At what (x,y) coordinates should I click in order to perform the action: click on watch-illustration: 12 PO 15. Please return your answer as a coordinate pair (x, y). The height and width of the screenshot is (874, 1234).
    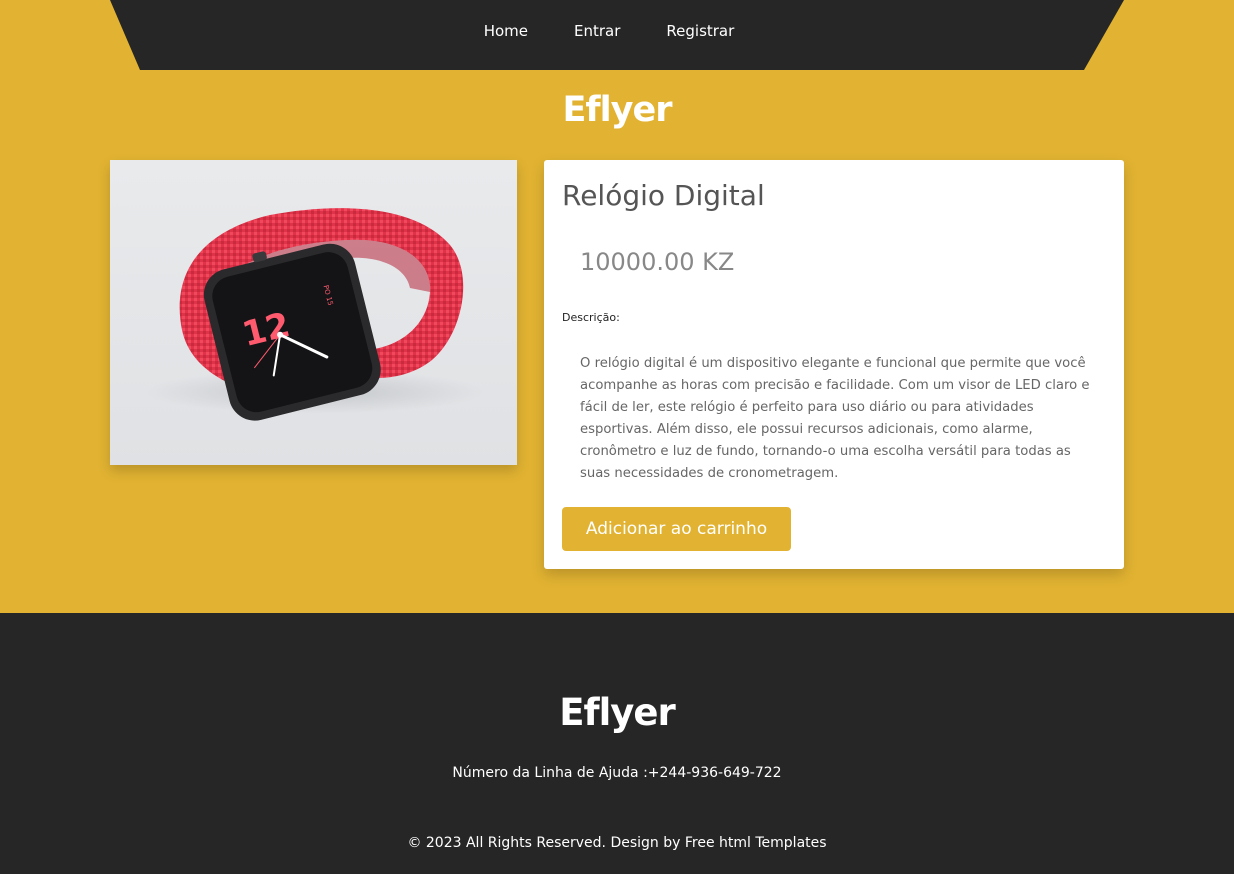
    Looking at the image, I should click on (315, 314).